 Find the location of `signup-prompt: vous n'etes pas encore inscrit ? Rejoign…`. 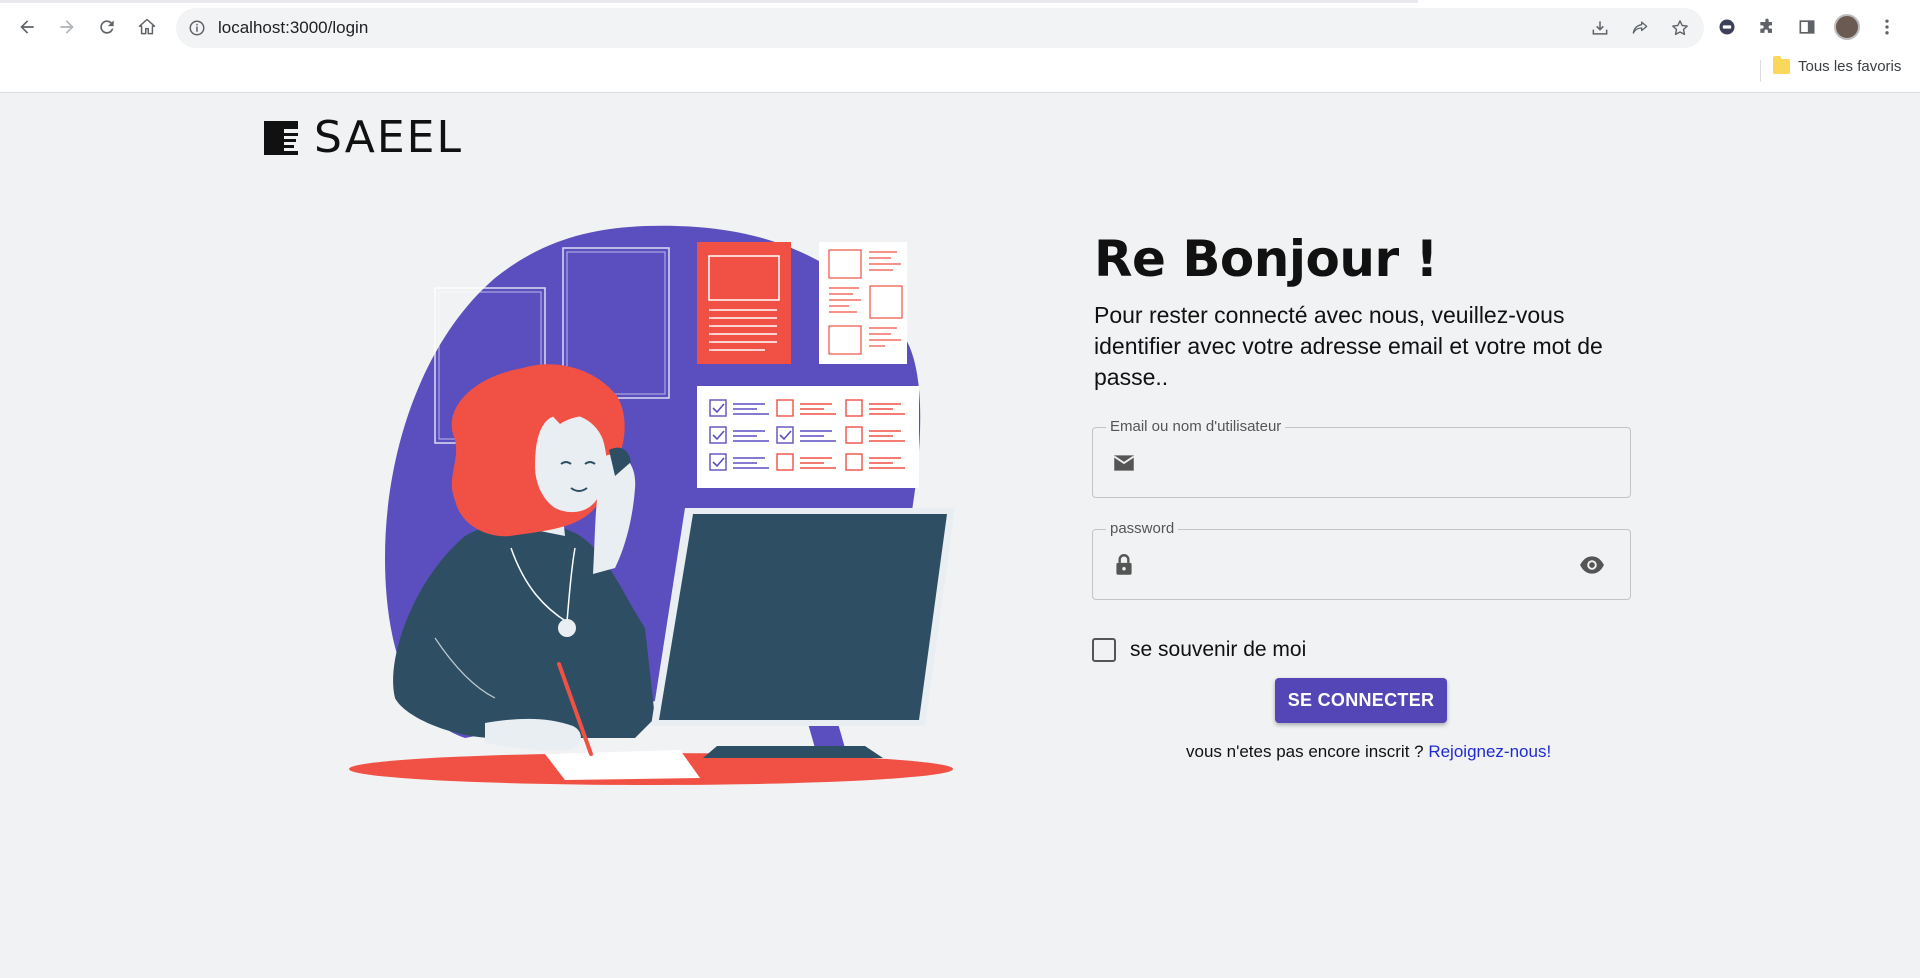

signup-prompt: vous n'etes pas encore inscrit ? Rejoign… is located at coordinates (1368, 752).